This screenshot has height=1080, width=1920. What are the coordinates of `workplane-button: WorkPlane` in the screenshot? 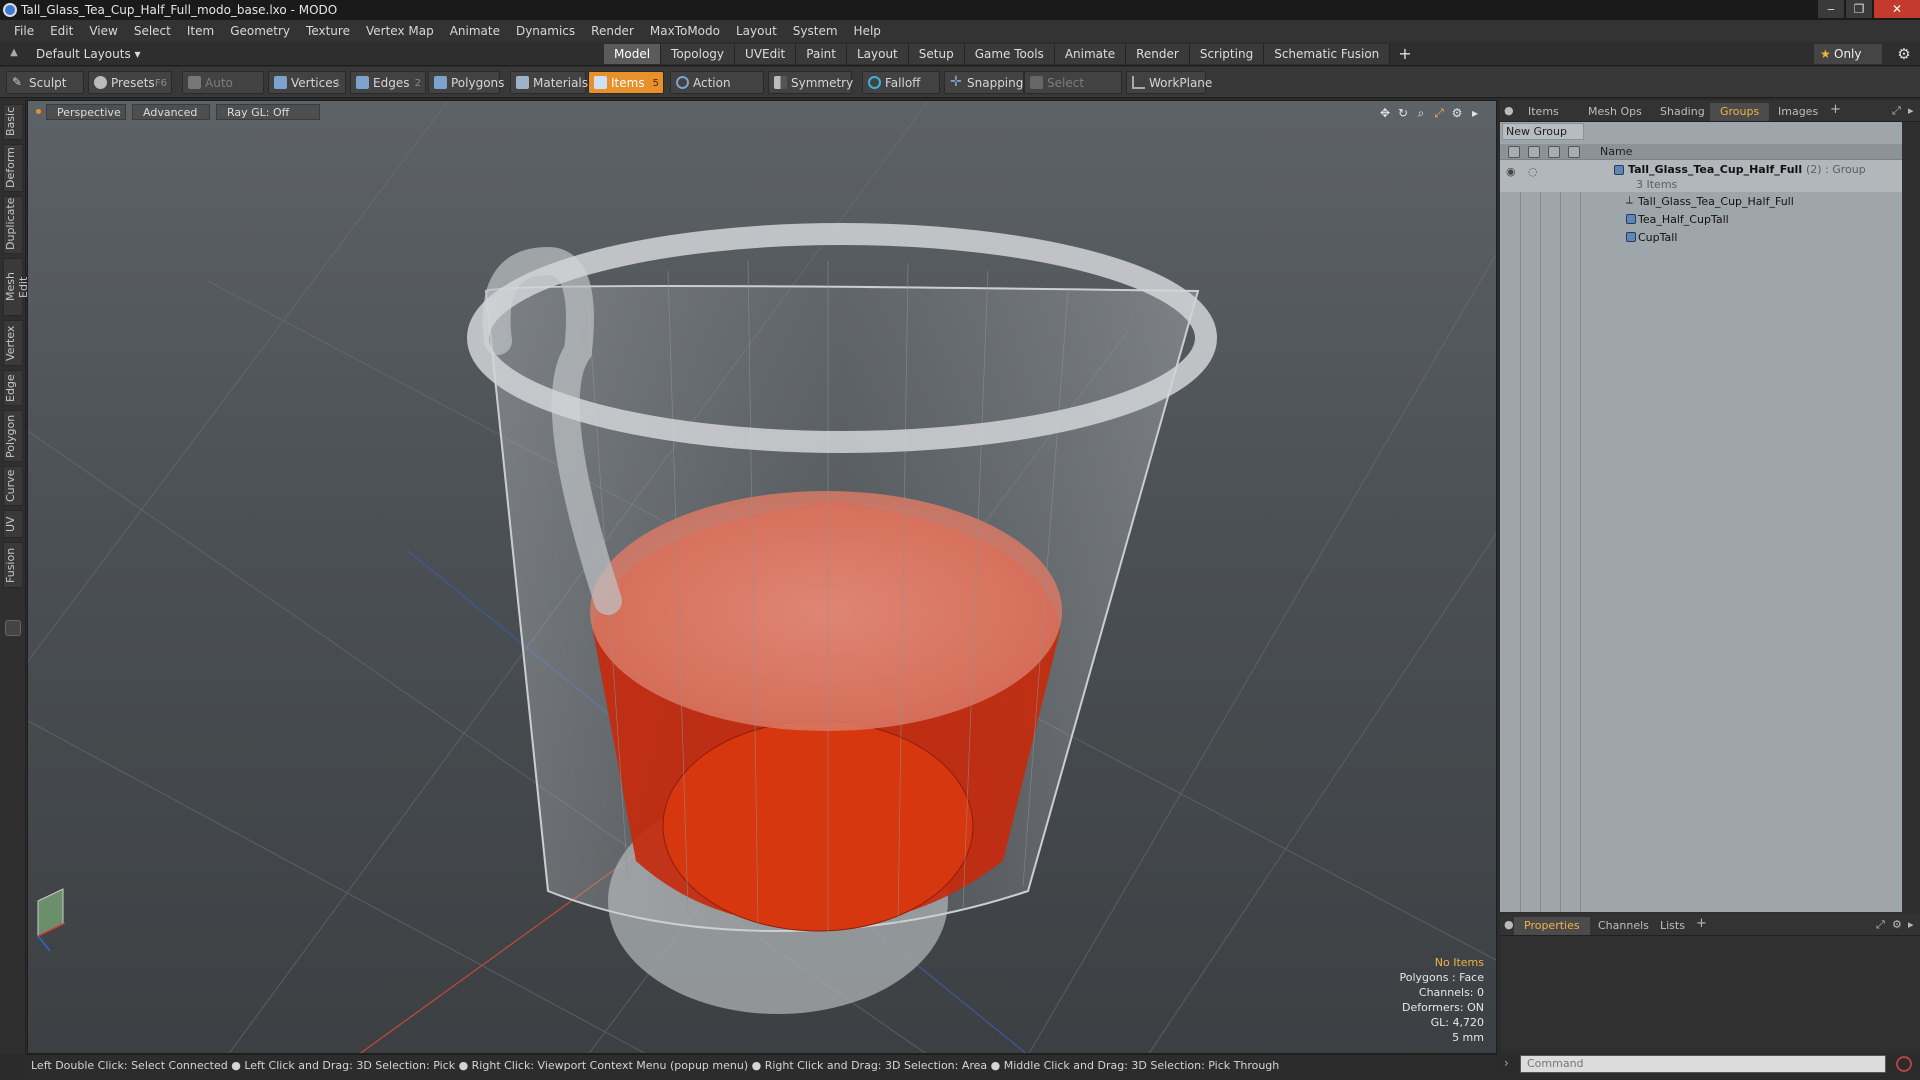 It's located at (1169, 82).